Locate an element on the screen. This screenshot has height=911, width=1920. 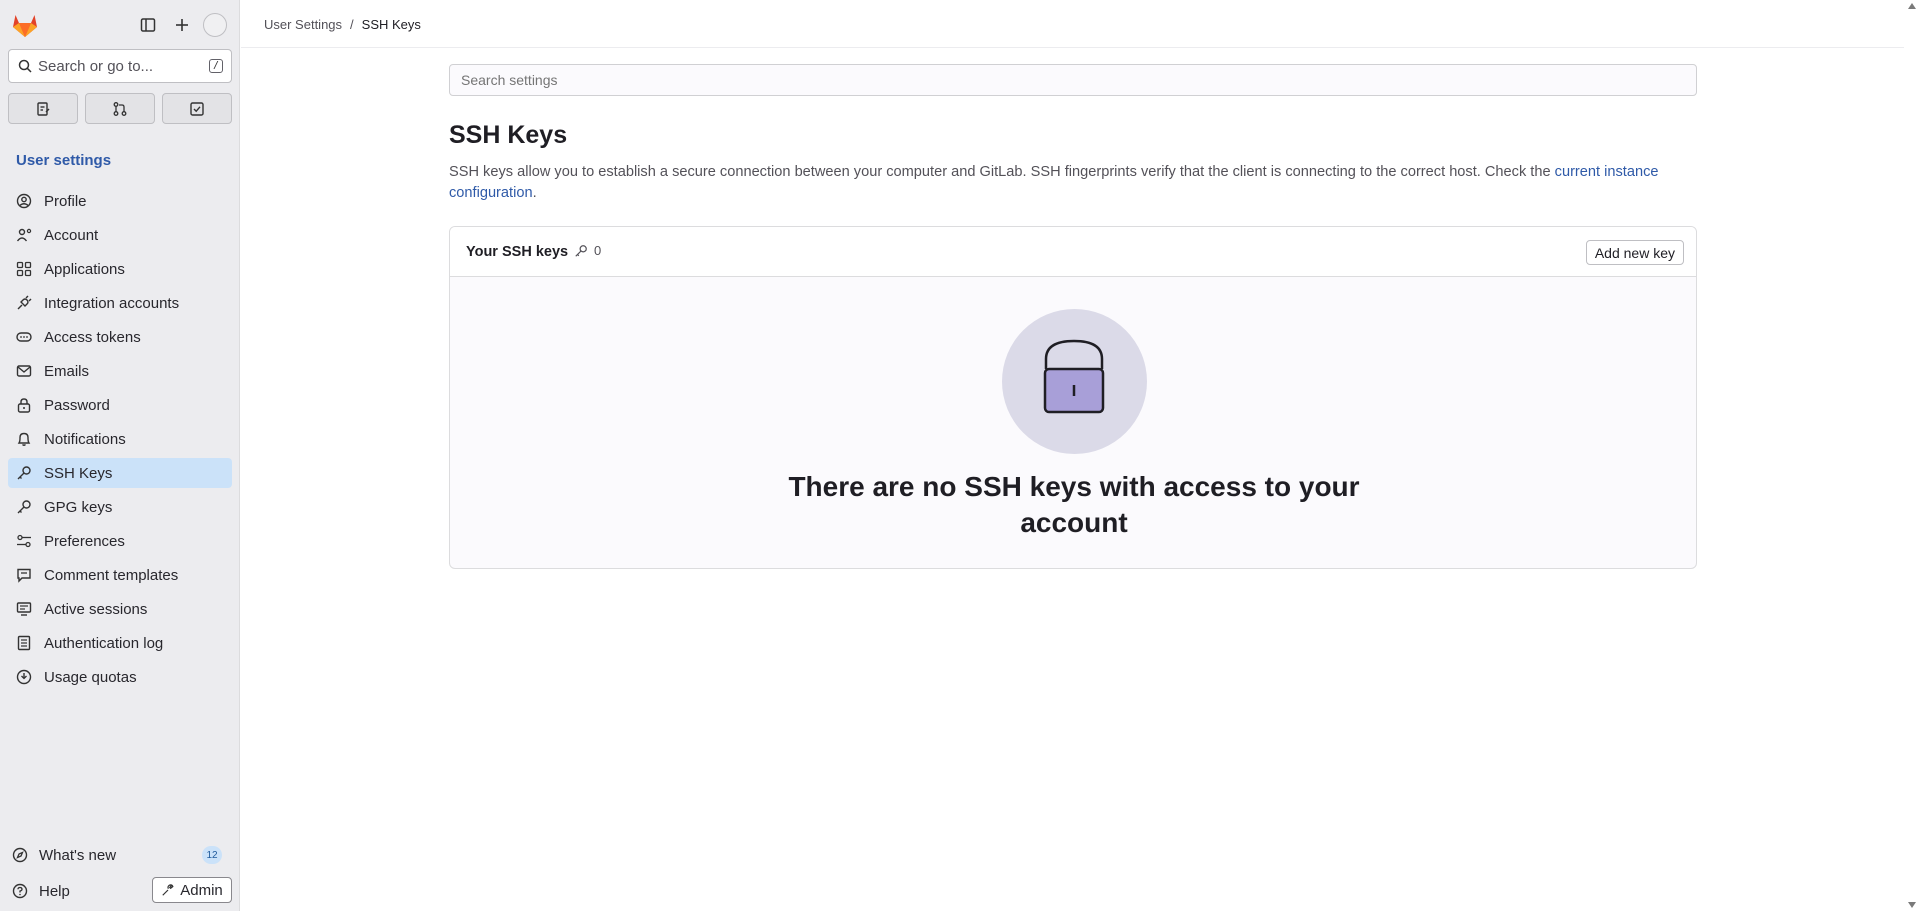
quota-icon is located at coordinates (24, 677).